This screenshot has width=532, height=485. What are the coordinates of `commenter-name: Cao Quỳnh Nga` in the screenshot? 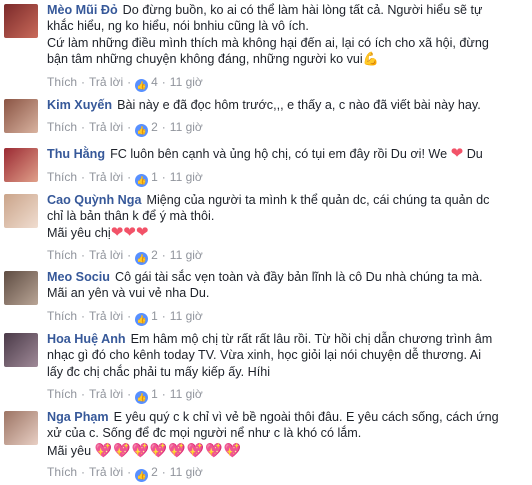 It's located at (94, 200).